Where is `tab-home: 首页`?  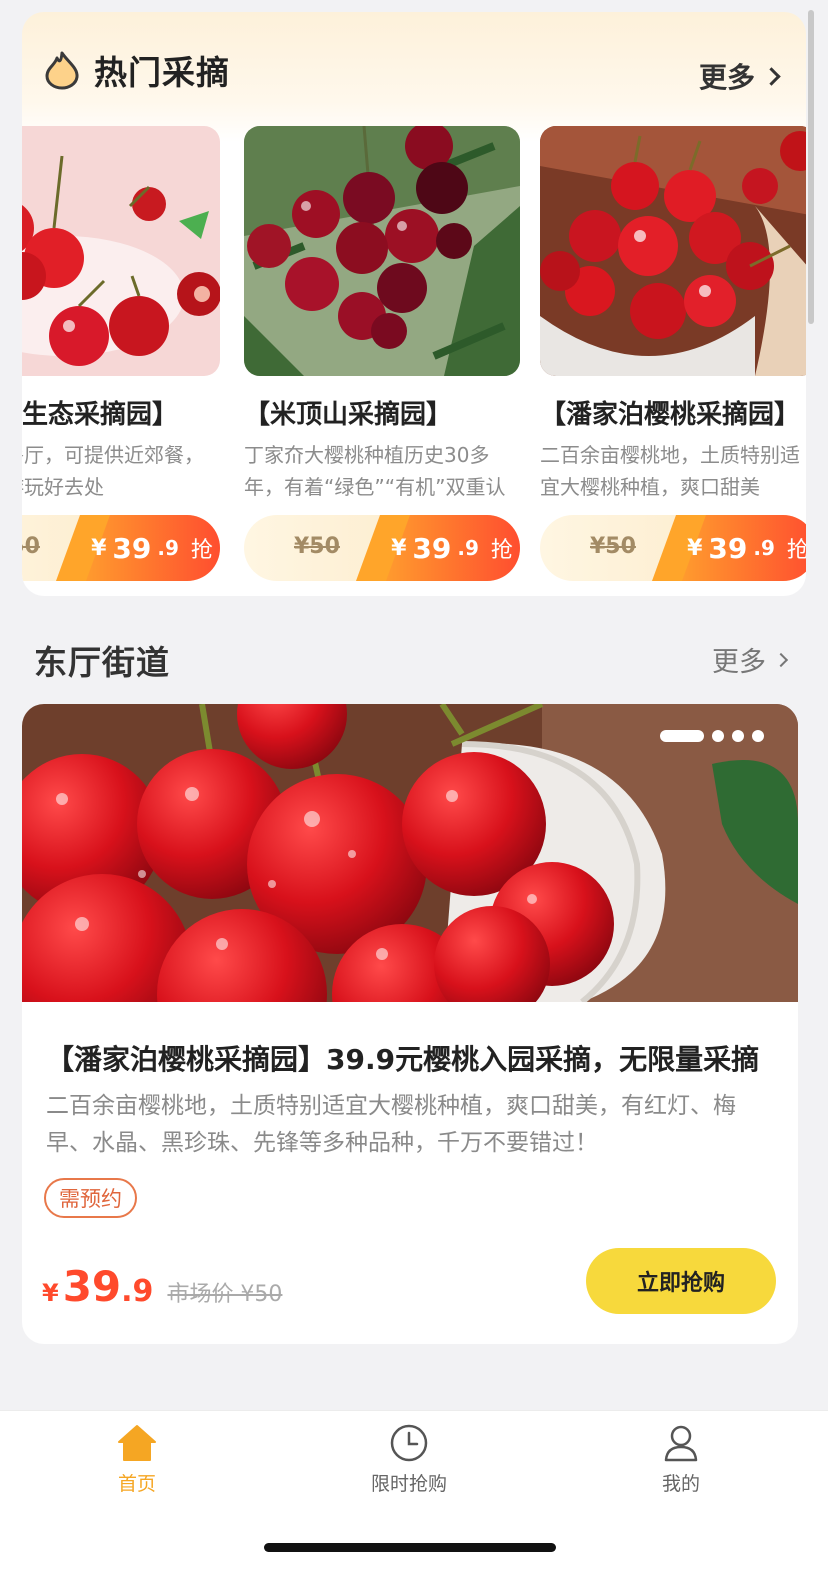
tab-home: 首页 is located at coordinates (137, 1459).